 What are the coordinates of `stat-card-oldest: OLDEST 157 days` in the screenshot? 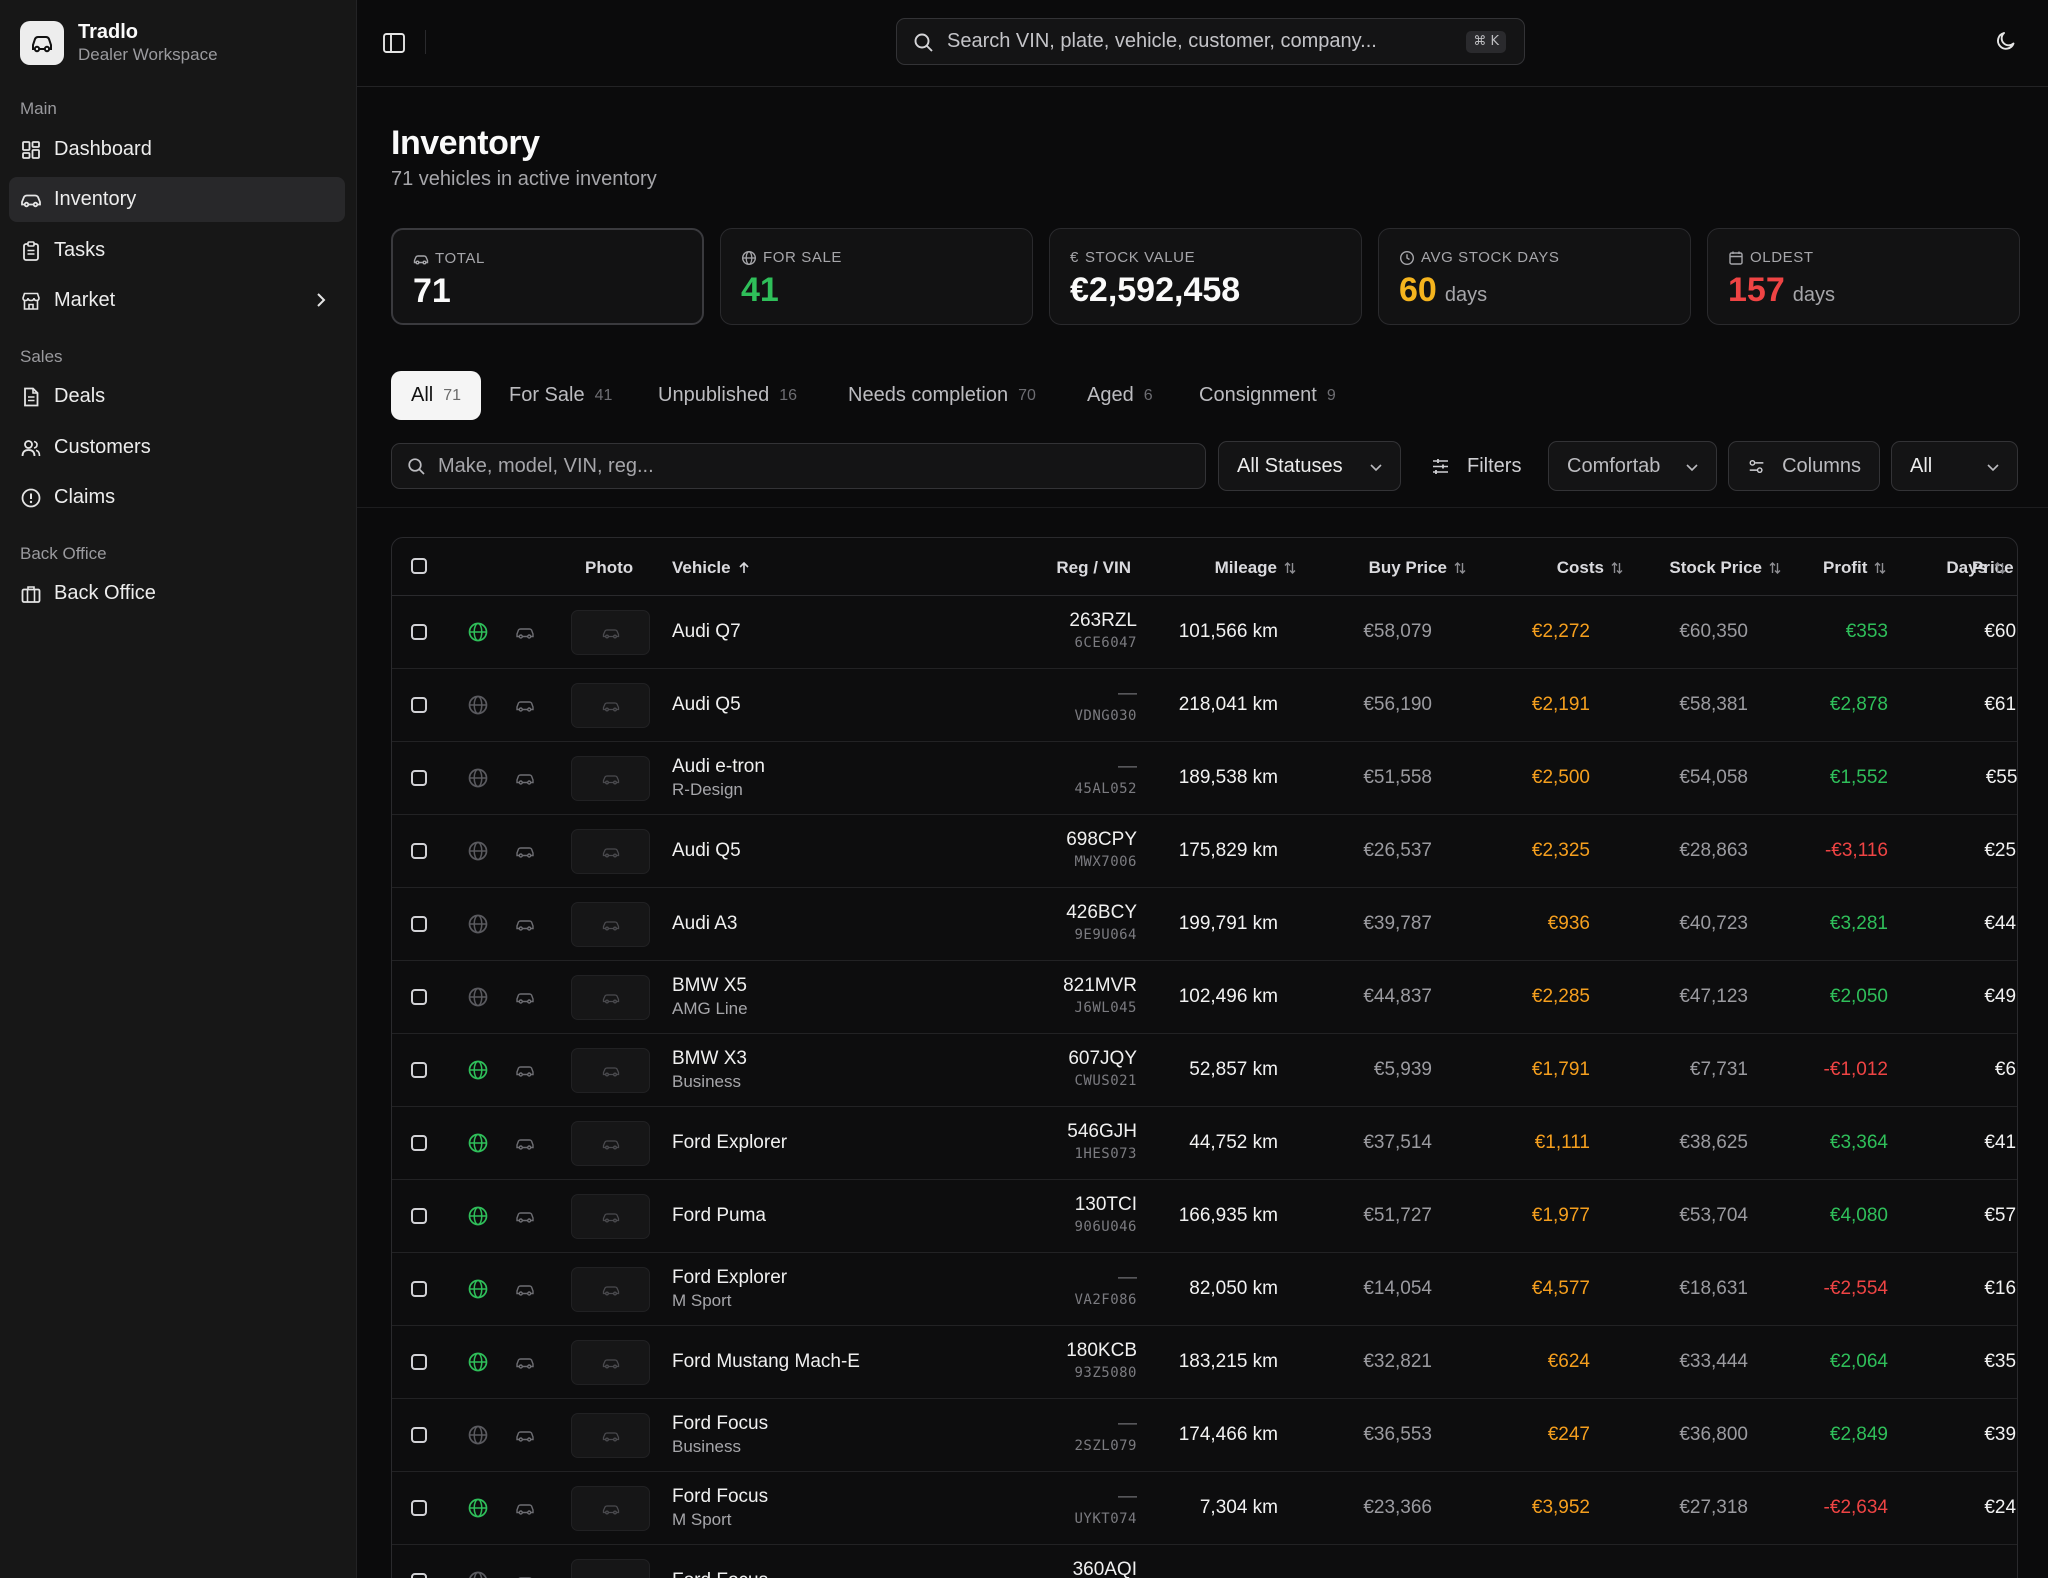 It's located at (1863, 276).